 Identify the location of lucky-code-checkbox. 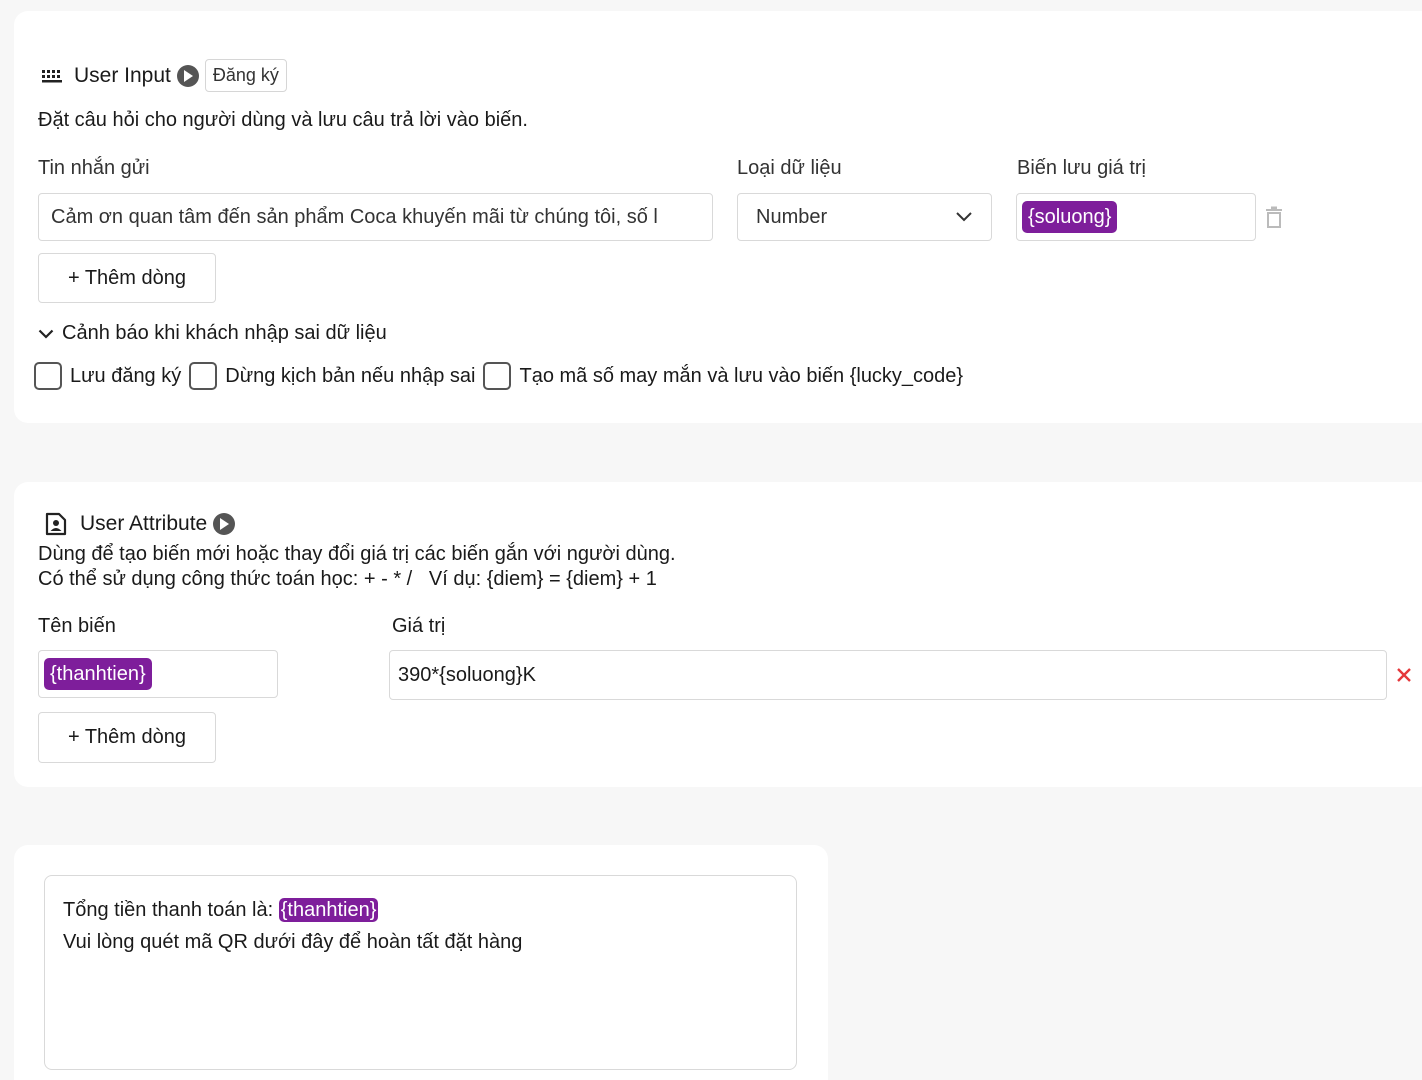
(497, 376).